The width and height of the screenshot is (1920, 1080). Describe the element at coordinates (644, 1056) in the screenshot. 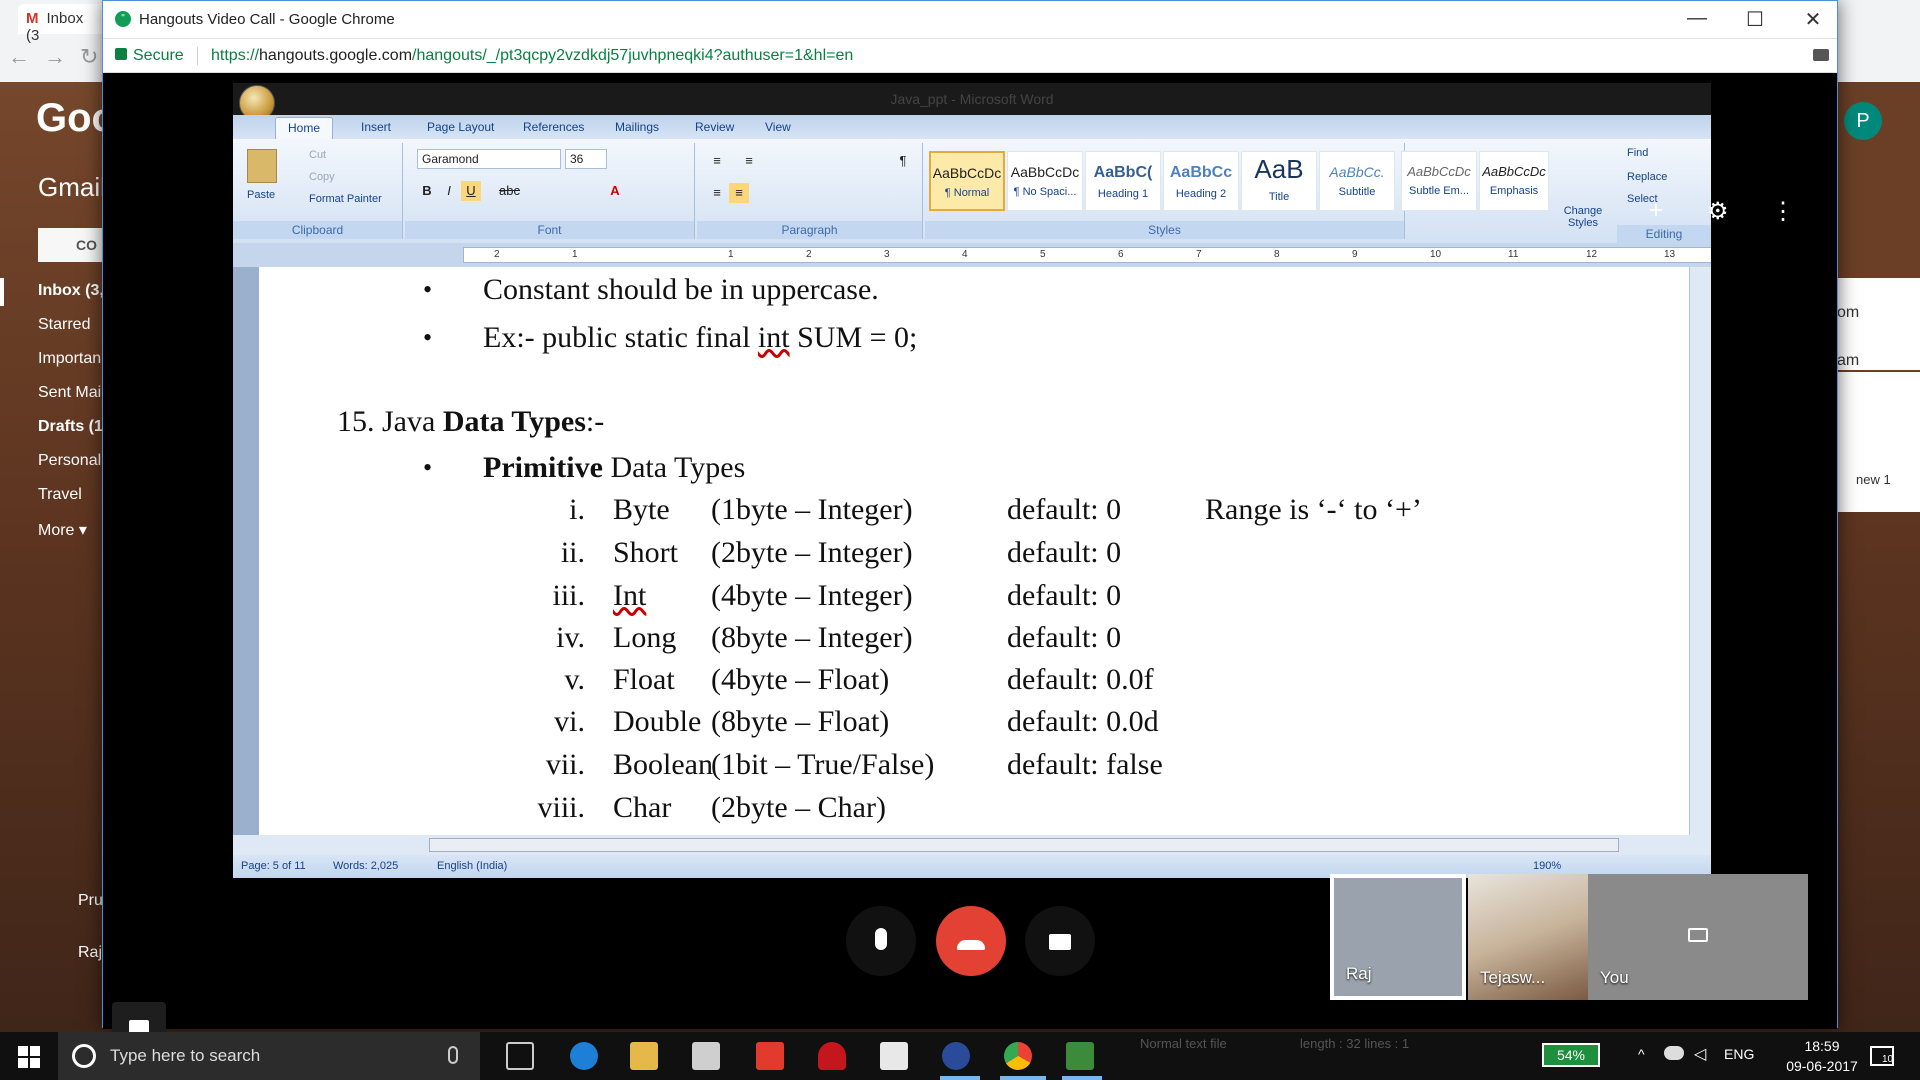

I see `file-explorer-icon` at that location.